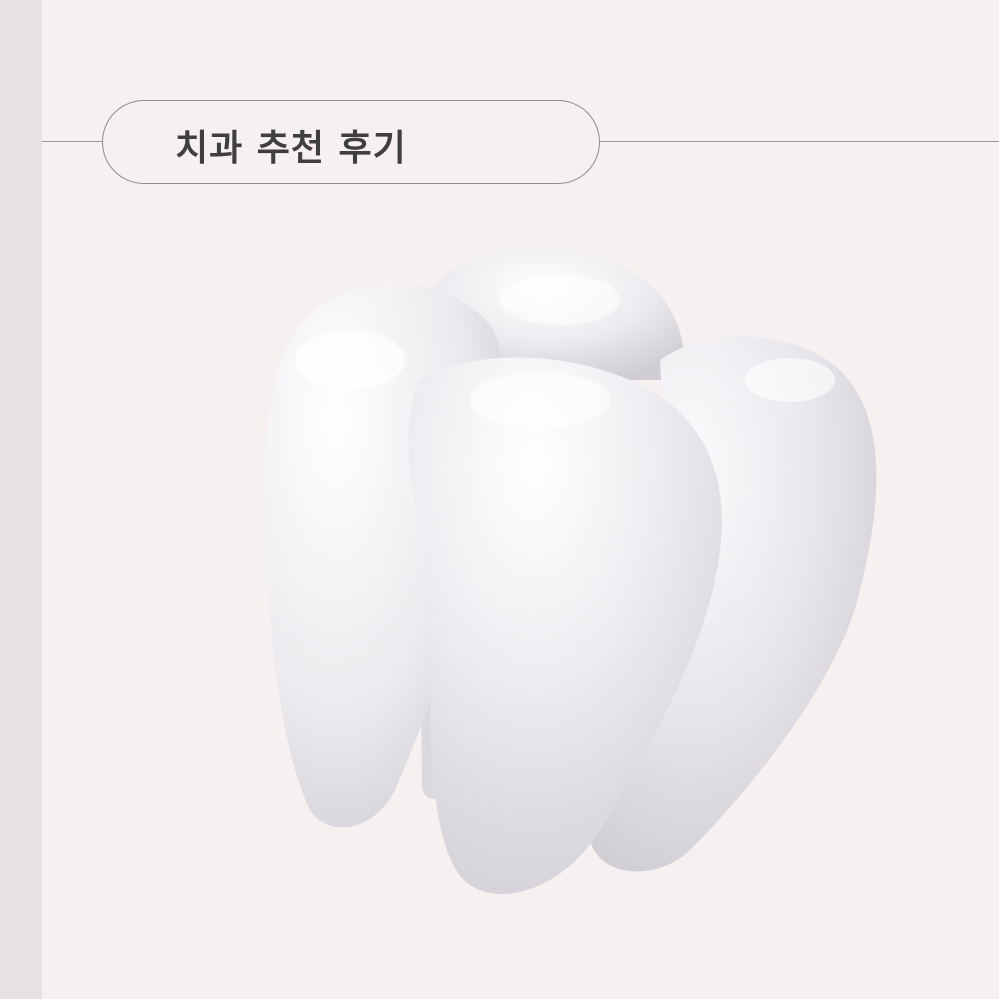  I want to click on title-rule-left, so click(73, 141).